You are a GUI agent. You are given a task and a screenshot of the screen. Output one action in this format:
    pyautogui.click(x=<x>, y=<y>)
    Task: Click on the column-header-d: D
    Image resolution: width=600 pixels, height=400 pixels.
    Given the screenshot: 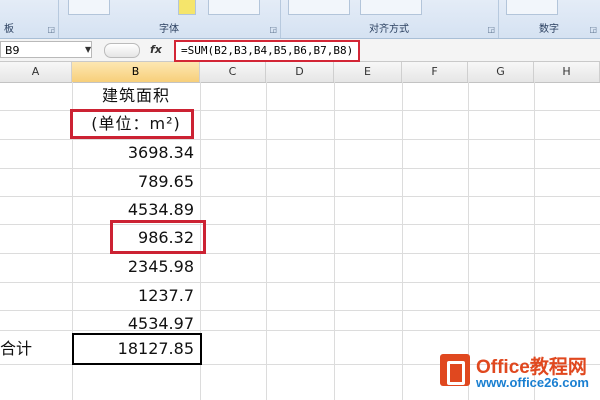 What is the action you would take?
    pyautogui.click(x=300, y=72)
    